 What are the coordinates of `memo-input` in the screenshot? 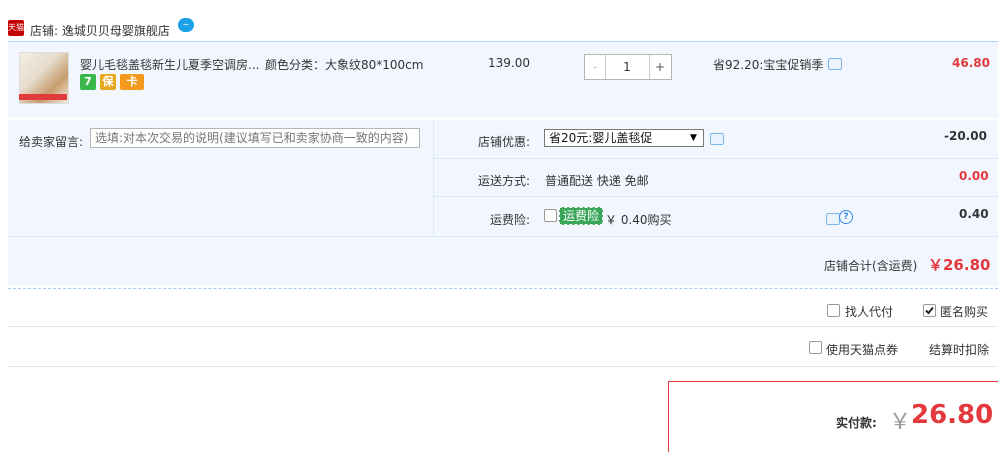 It's located at (255, 138).